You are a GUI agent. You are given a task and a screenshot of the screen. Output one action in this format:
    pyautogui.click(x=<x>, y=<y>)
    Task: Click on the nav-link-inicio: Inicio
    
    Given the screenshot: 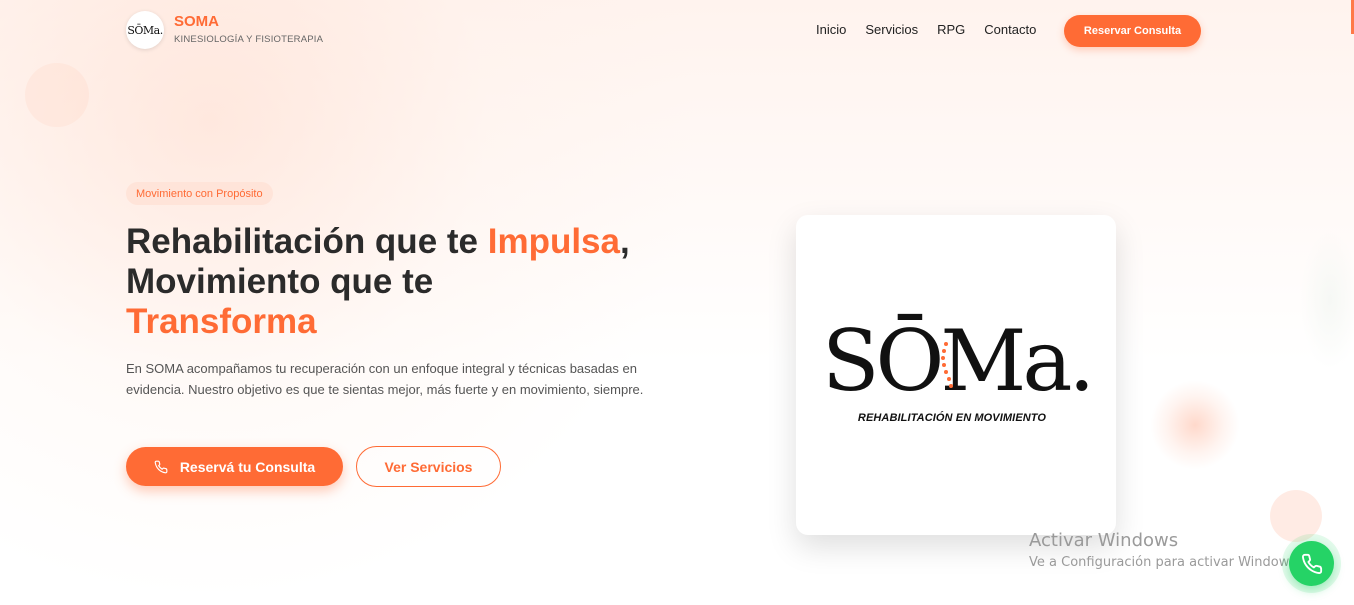 What is the action you would take?
    pyautogui.click(x=831, y=29)
    